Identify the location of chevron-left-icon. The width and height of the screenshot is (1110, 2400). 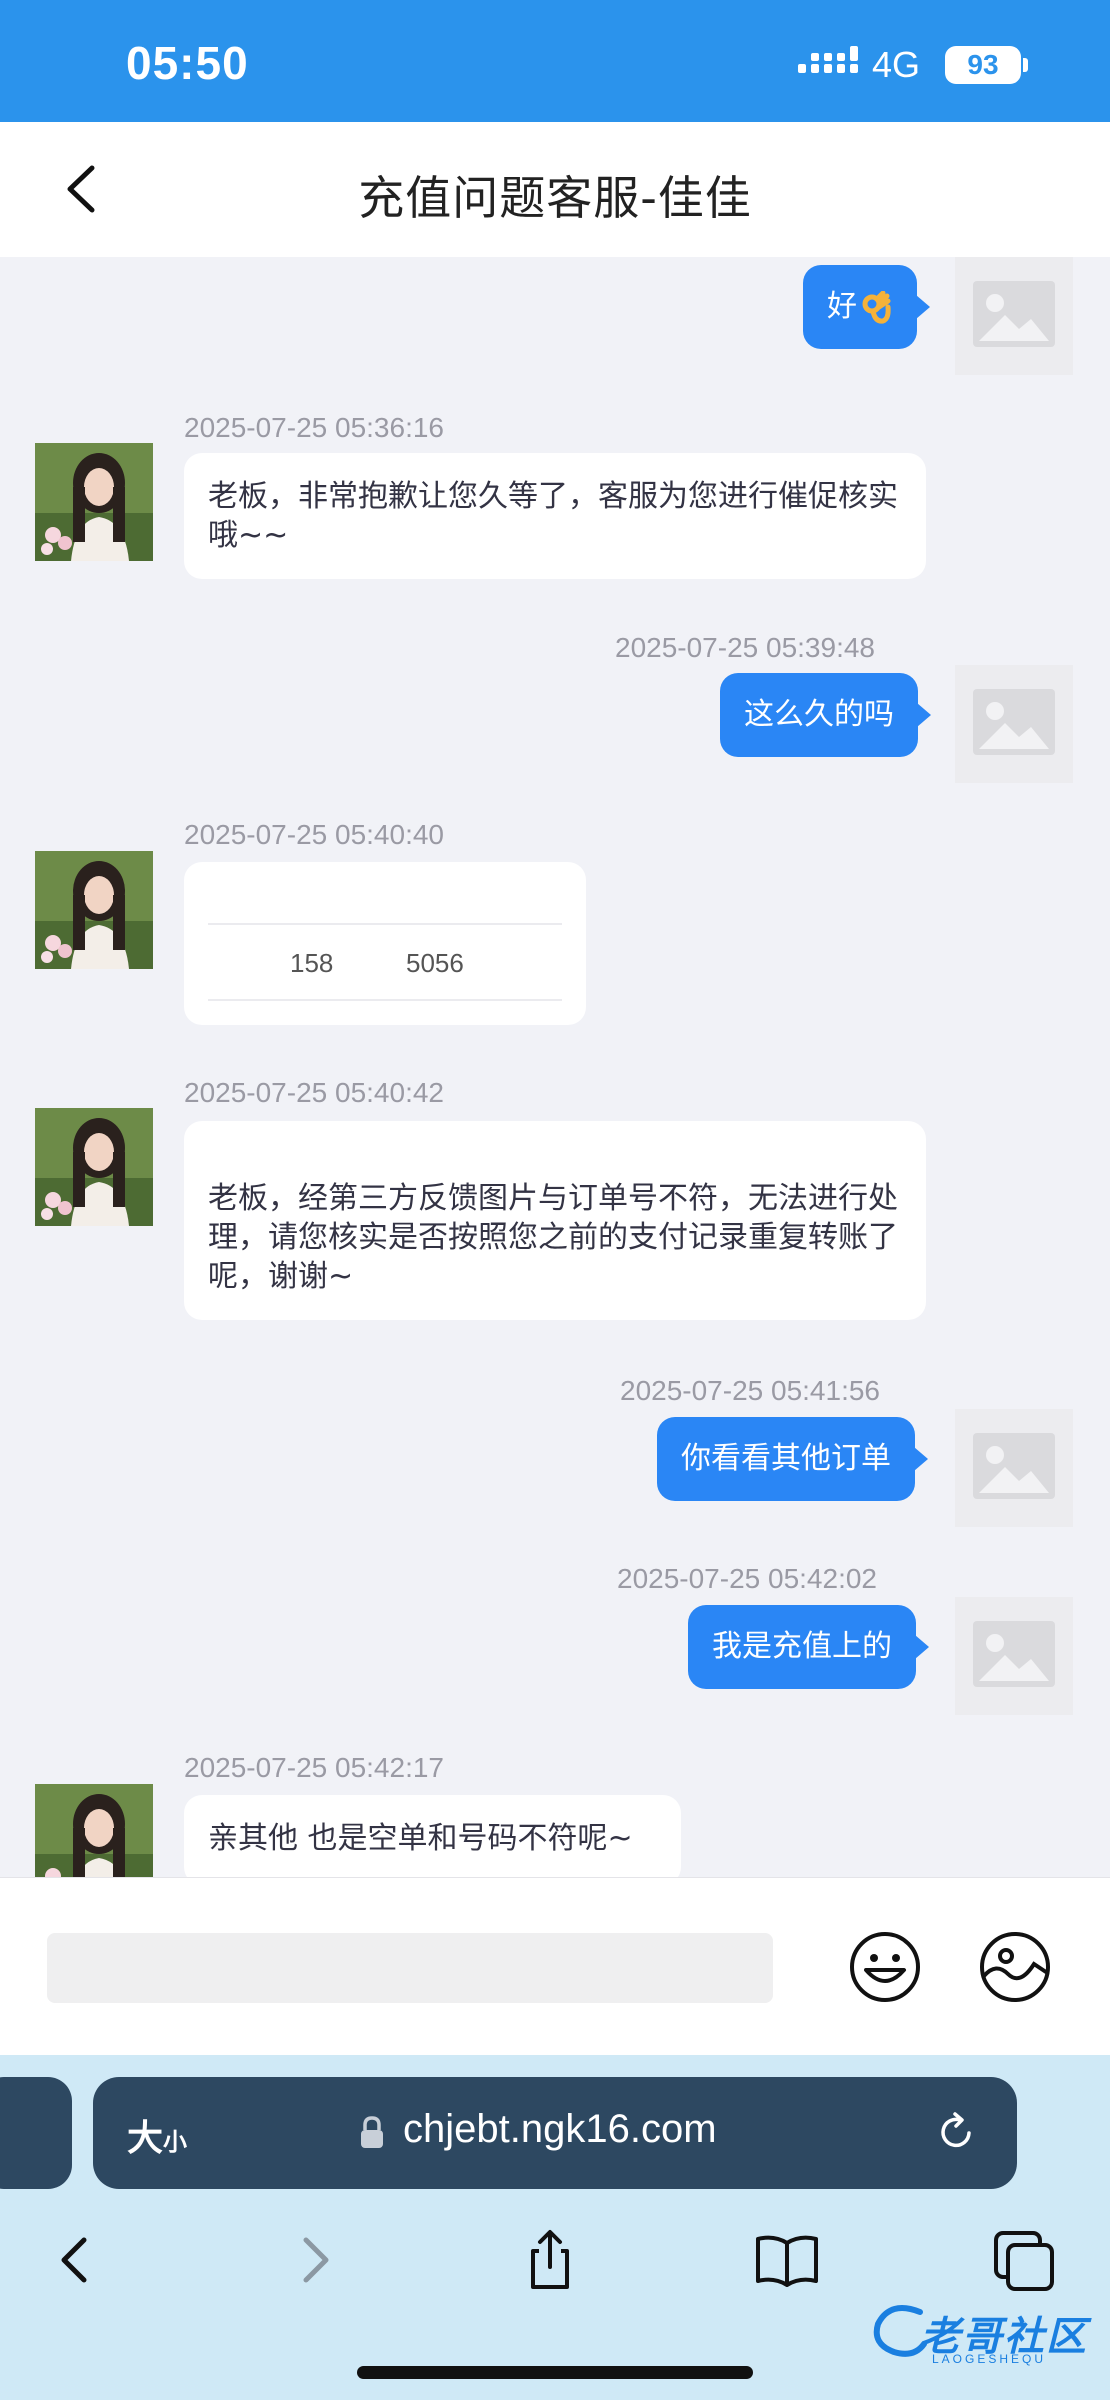
(74, 2260).